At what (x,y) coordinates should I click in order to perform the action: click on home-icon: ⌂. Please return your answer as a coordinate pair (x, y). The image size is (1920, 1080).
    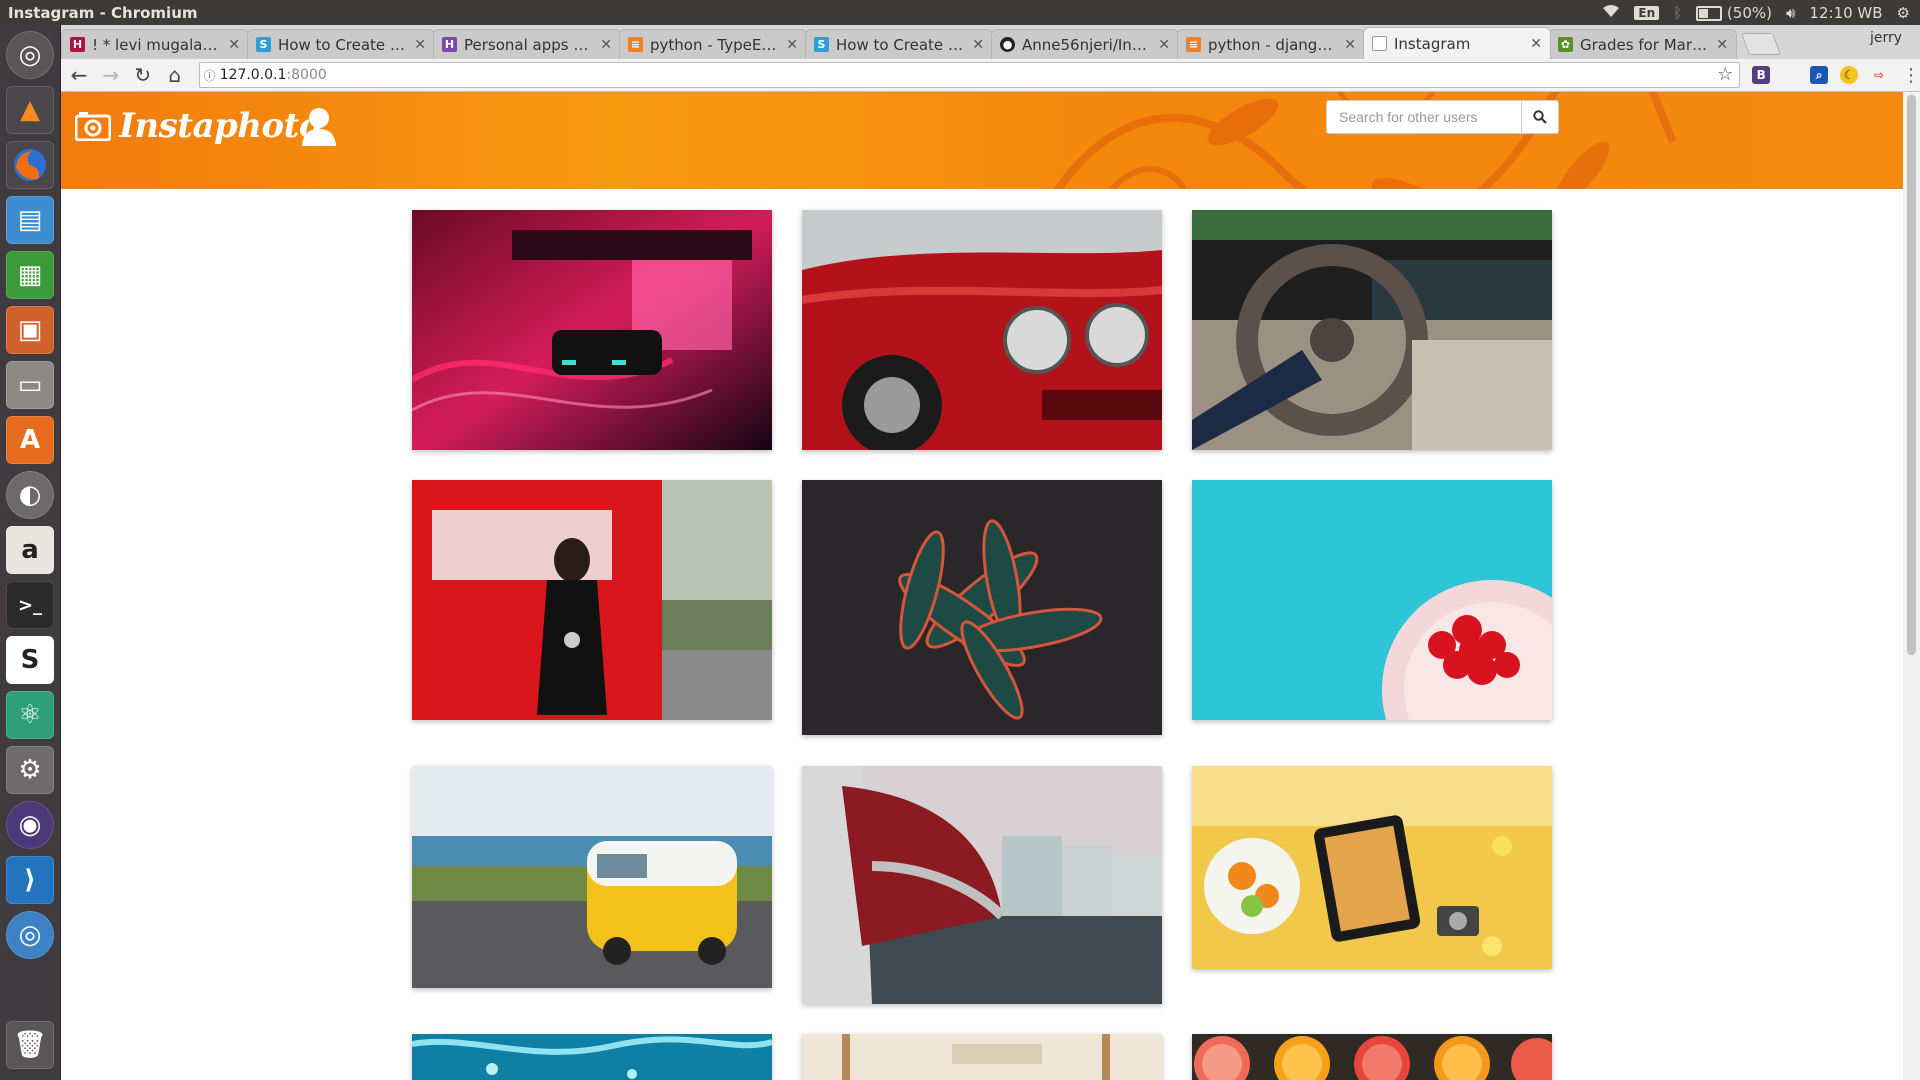
    Looking at the image, I should click on (175, 75).